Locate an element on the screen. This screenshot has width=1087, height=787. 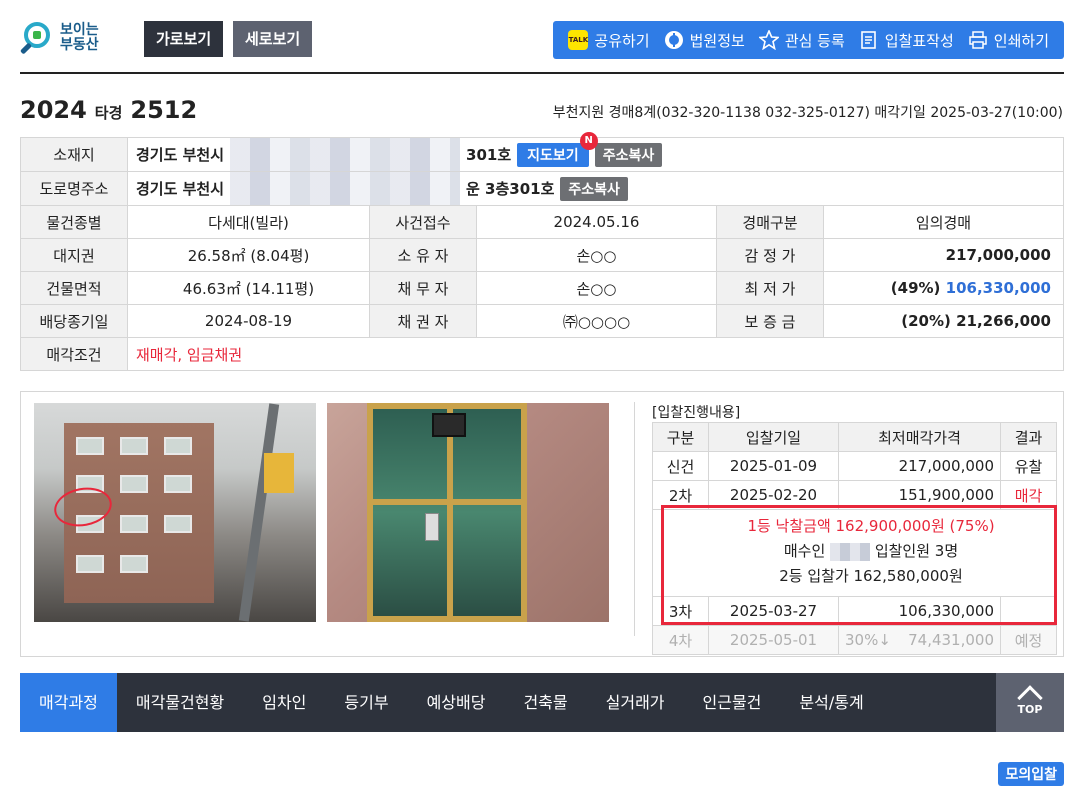
land-right-value: 26.58㎡ (8.04평) is located at coordinates (248, 255).